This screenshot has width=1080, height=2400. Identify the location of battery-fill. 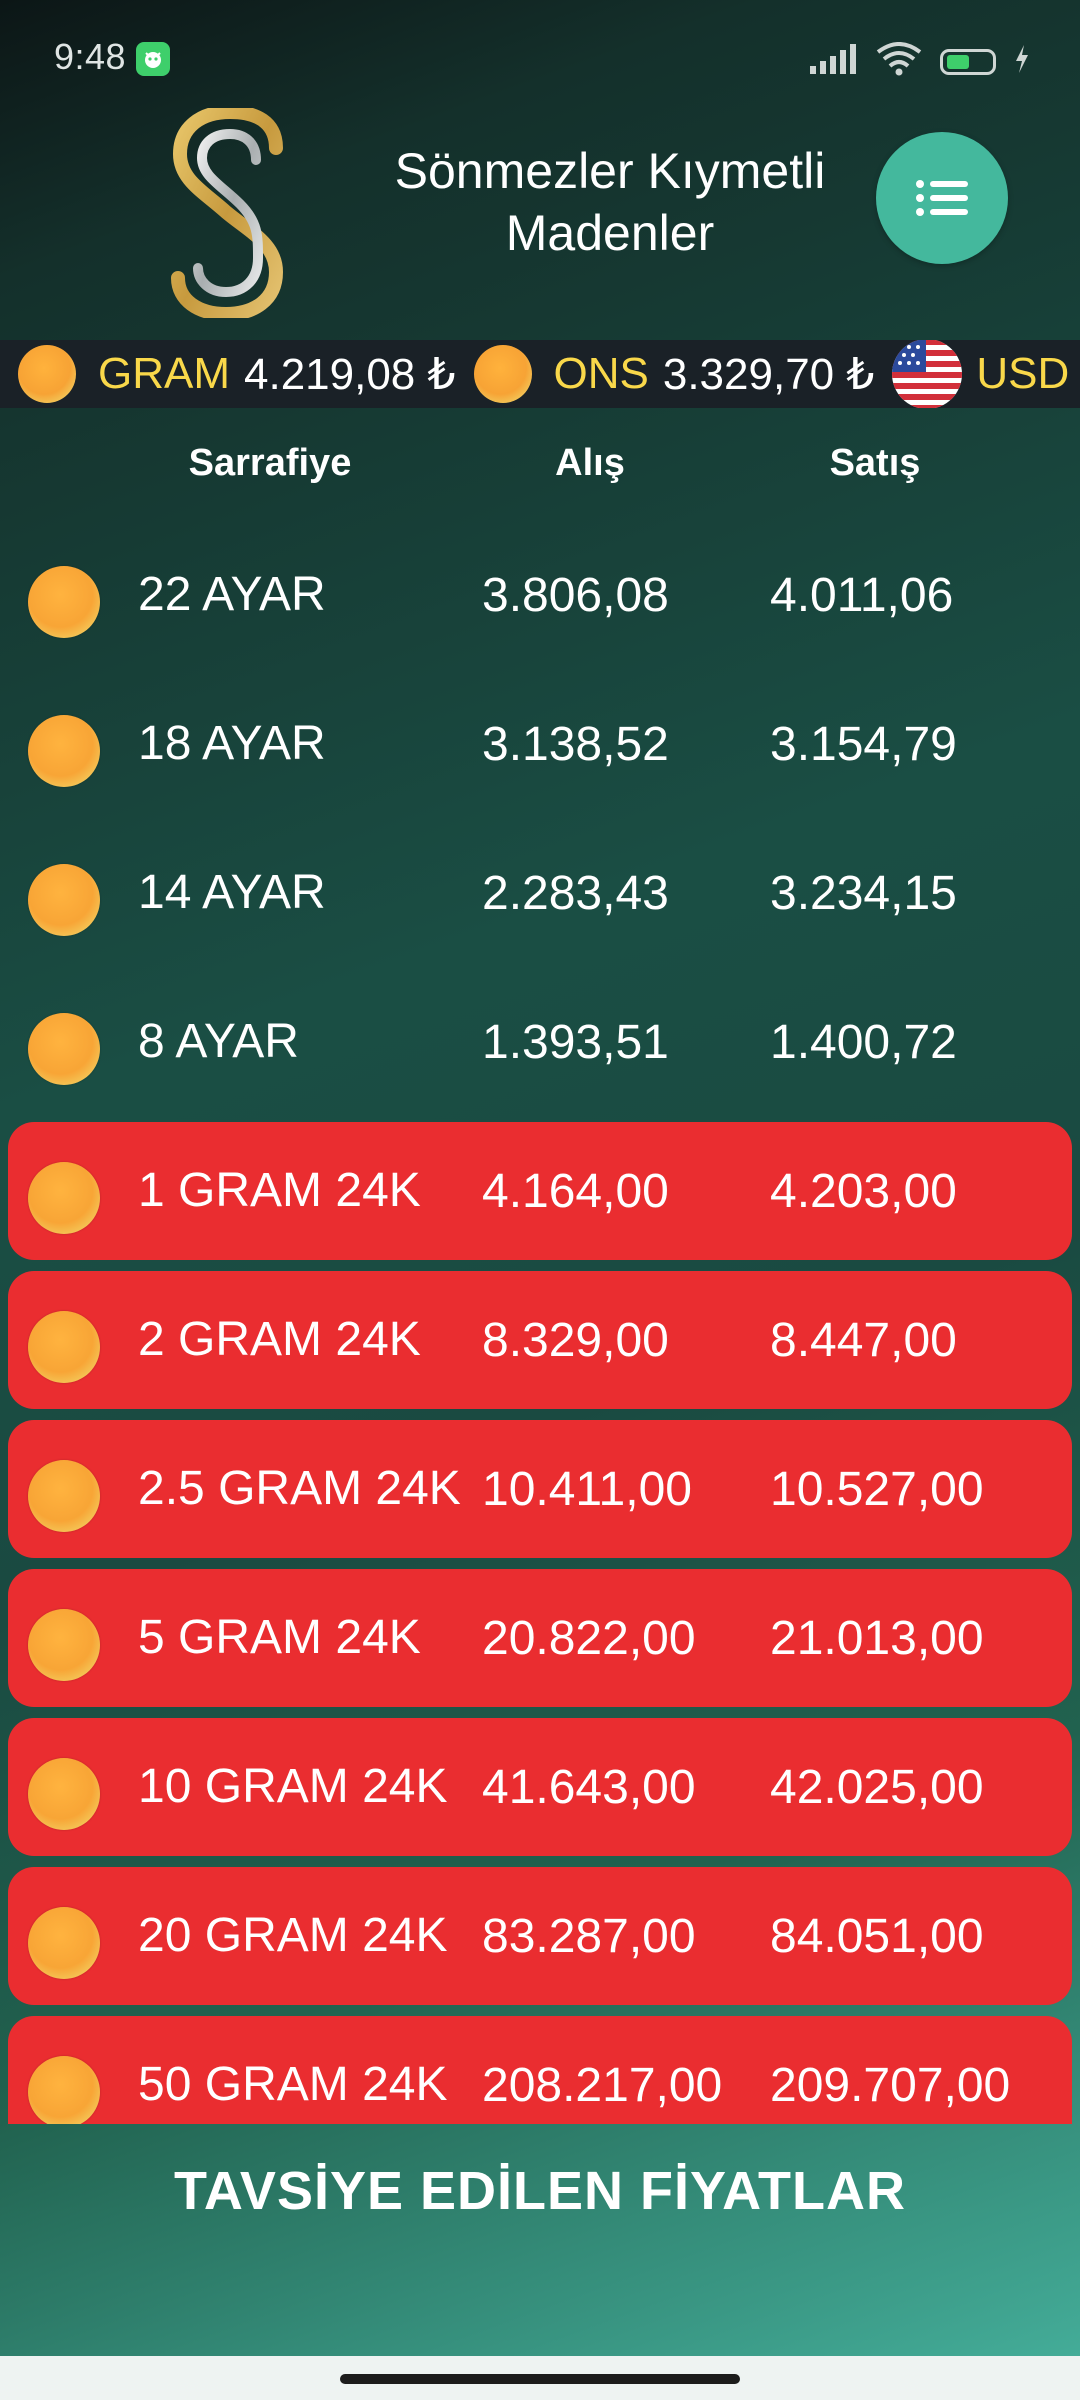
(958, 61).